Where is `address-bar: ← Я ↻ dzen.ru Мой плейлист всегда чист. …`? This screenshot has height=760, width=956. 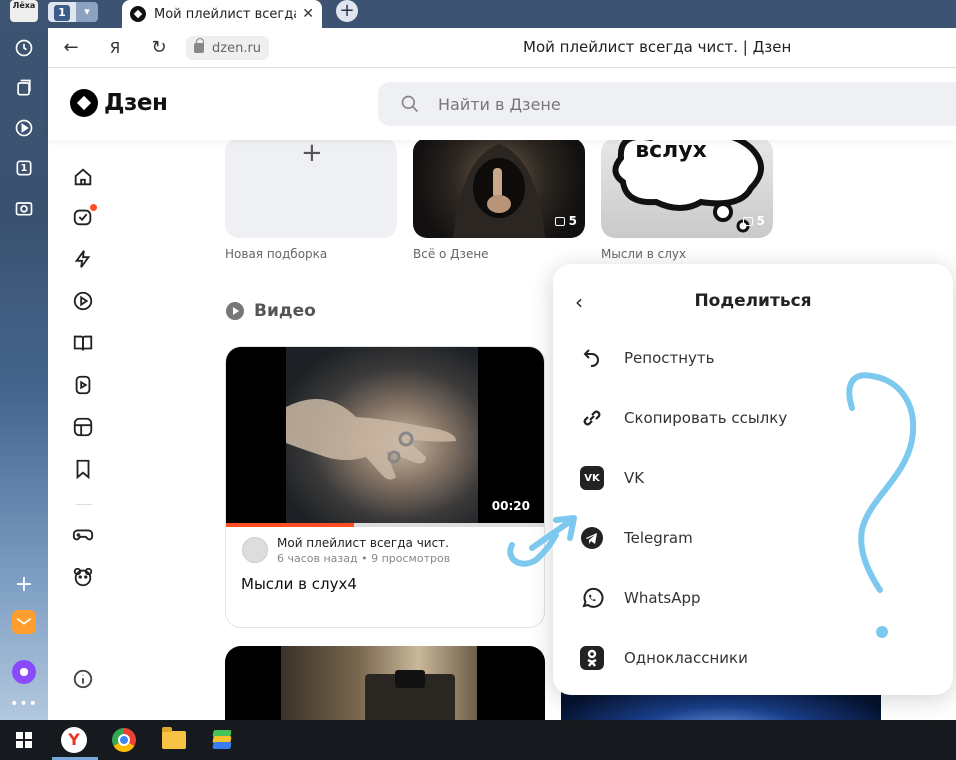
address-bar: ← Я ↻ dzen.ru Мой плейлист всегда чист. … is located at coordinates (502, 48).